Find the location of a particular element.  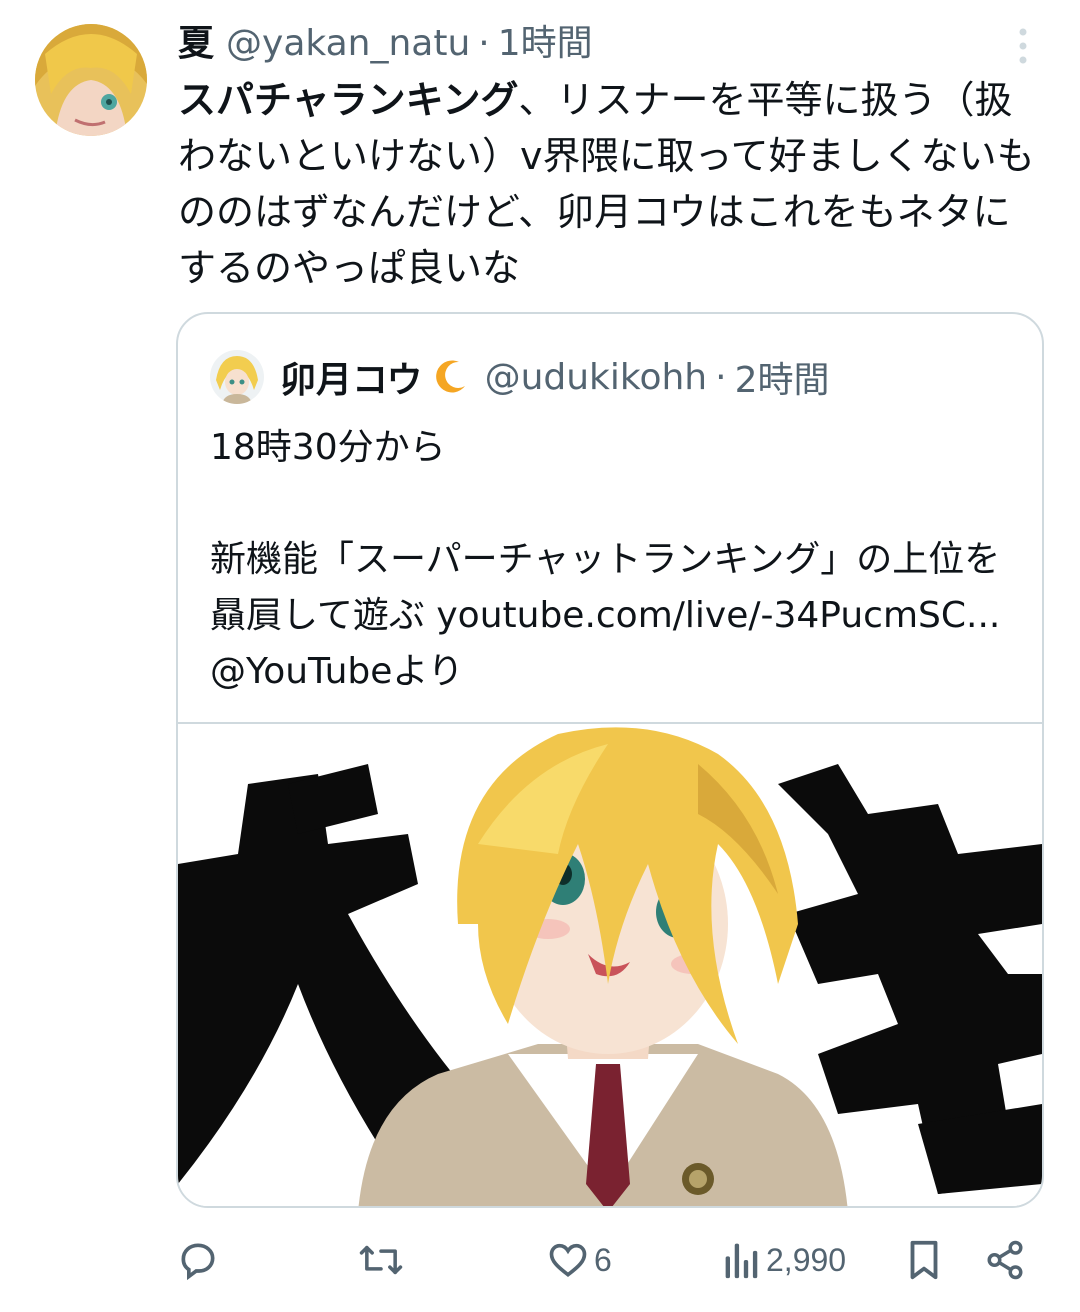

share-button is located at coordinates (1005, 1260).